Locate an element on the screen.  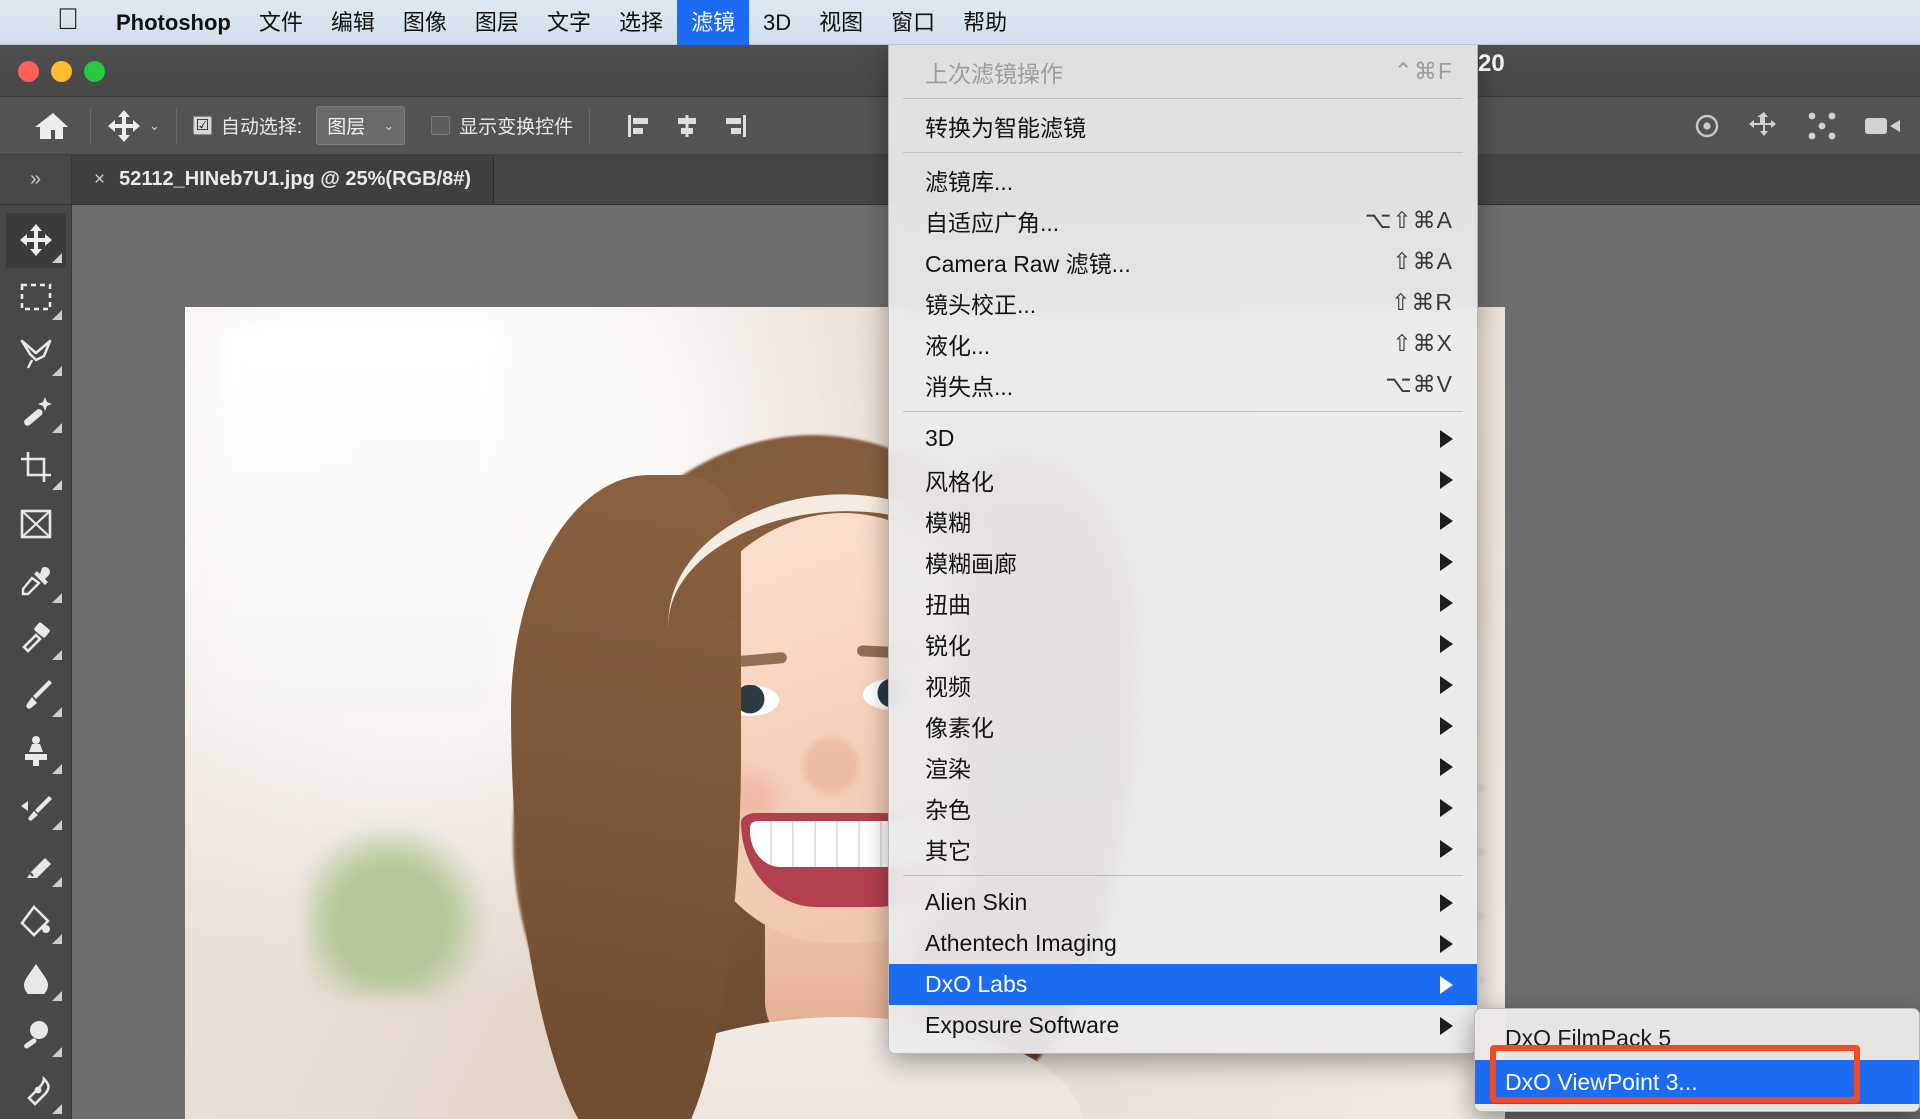
menubar-item-2: 编辑 is located at coordinates (353, 22).